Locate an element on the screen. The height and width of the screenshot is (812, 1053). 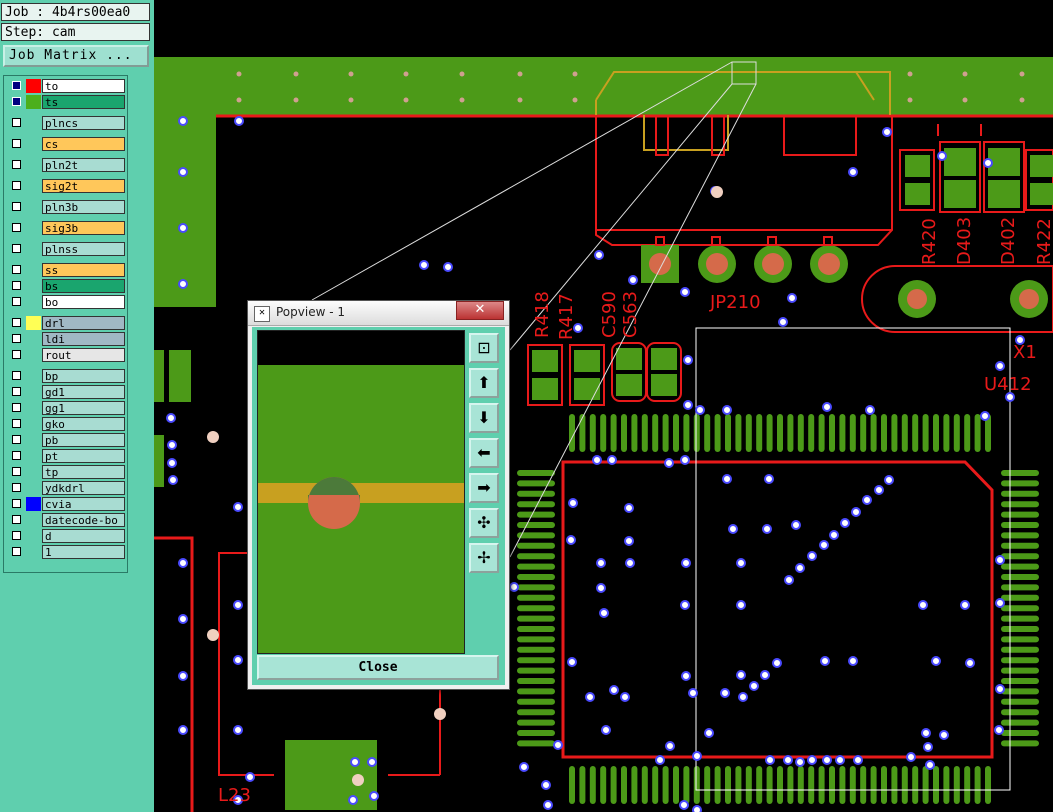
layer-row-gg1: gg1 is located at coordinates (66, 408).